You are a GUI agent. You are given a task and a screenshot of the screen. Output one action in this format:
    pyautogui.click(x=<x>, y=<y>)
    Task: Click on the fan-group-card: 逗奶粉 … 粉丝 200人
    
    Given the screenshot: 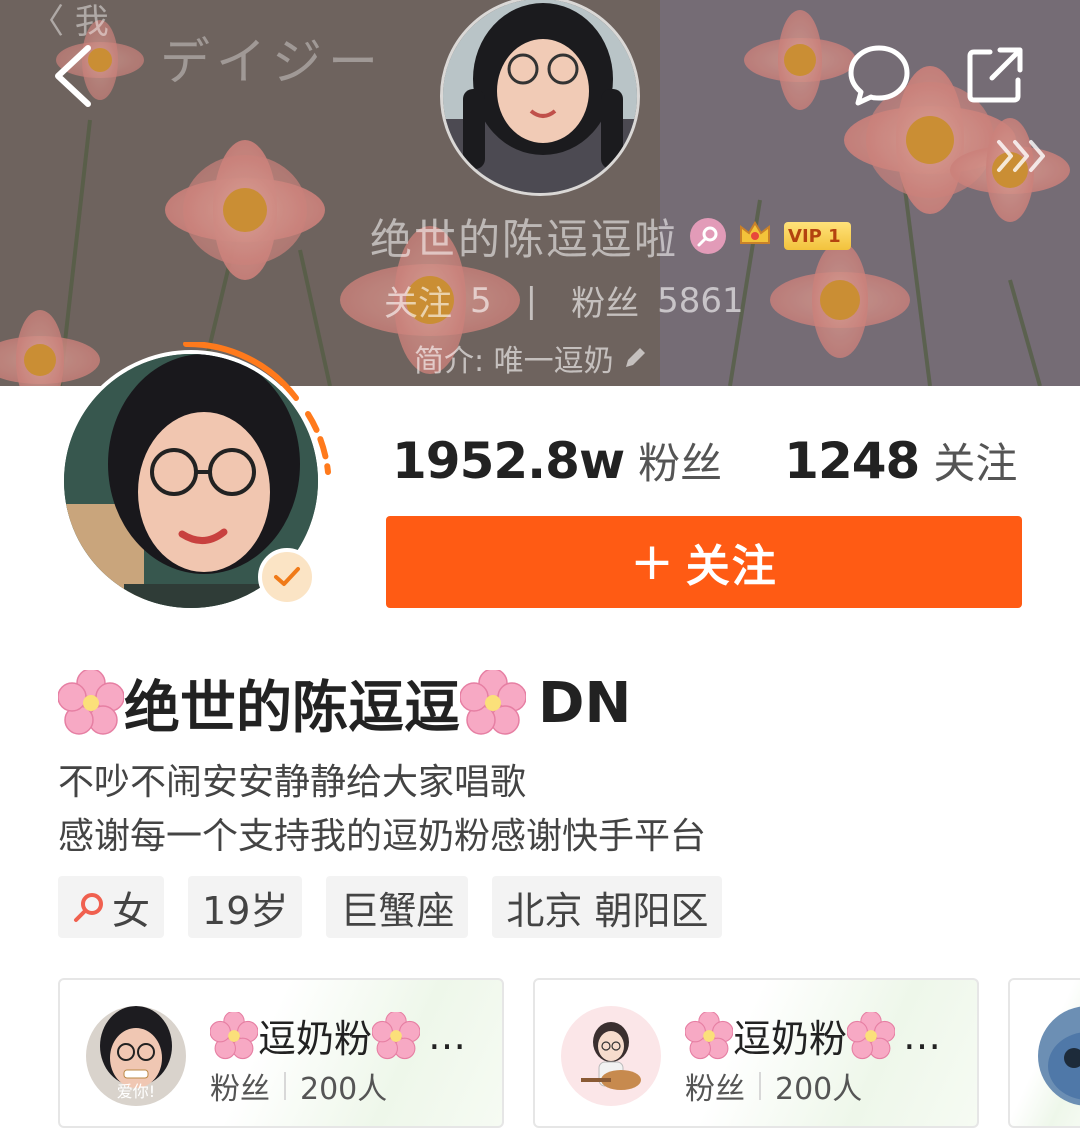 What is the action you would take?
    pyautogui.click(x=756, y=1053)
    